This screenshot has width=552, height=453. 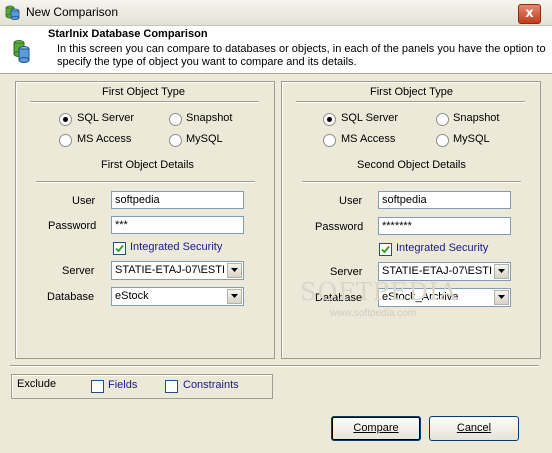 I want to click on database-label: Database, so click(x=71, y=297).